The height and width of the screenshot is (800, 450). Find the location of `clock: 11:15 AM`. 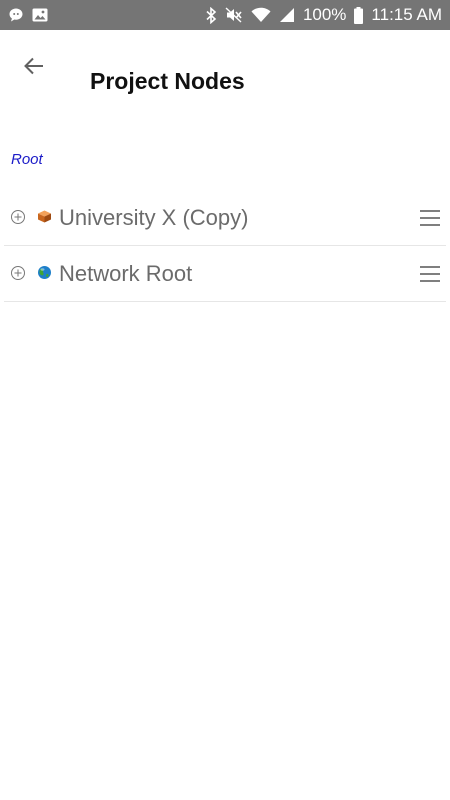

clock: 11:15 AM is located at coordinates (406, 14).